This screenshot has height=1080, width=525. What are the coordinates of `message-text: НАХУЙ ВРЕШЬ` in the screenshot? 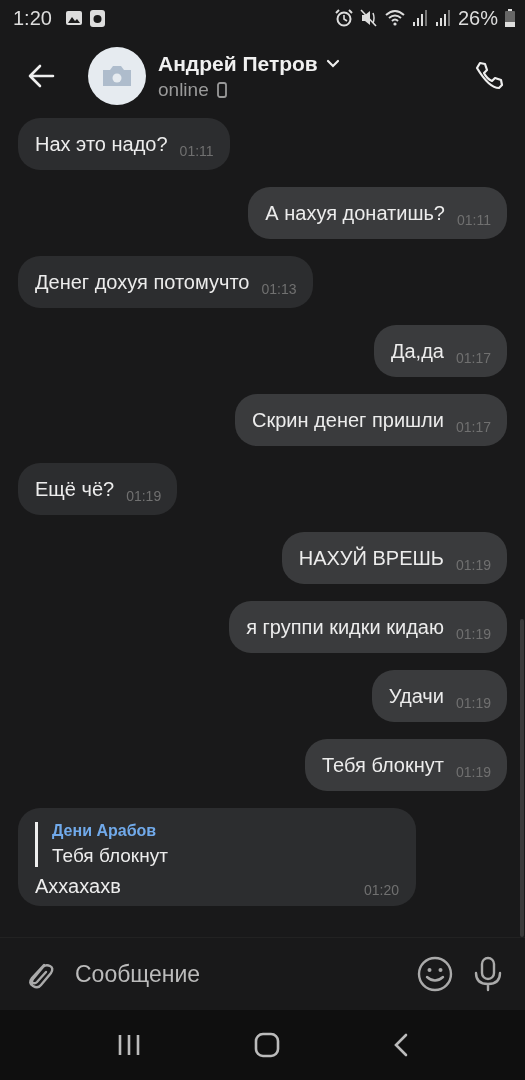 It's located at (371, 558).